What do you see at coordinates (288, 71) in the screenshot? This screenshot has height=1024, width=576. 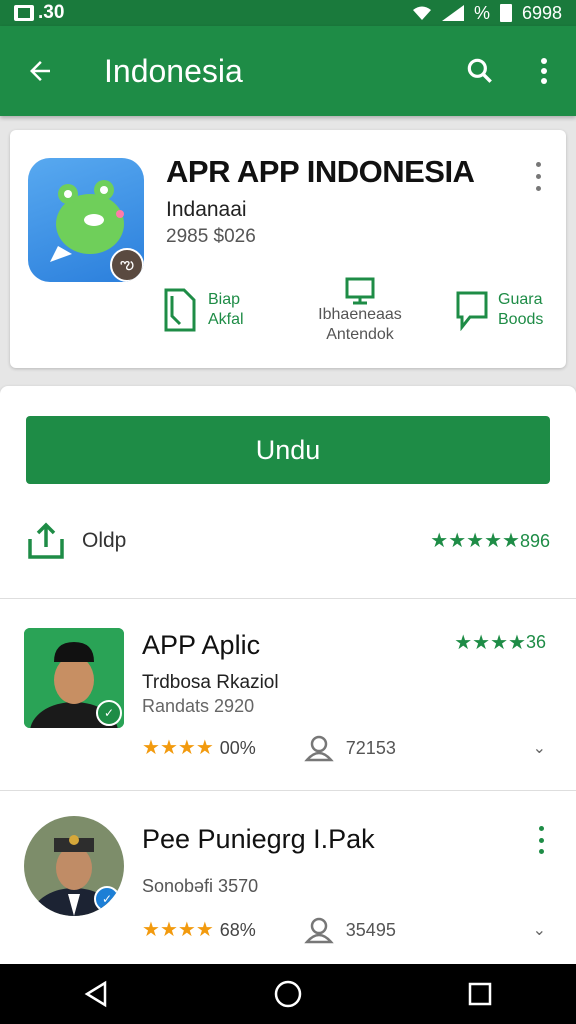 I see `app-bar: Indonesia` at bounding box center [288, 71].